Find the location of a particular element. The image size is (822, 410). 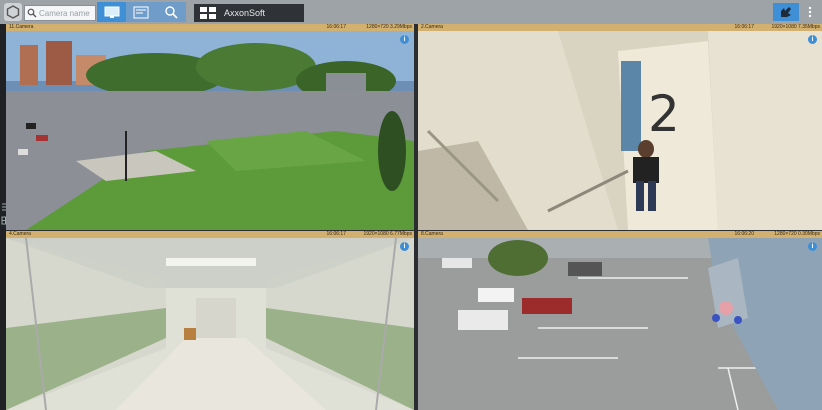

layout-tab: AxxonSoft is located at coordinates (249, 13).